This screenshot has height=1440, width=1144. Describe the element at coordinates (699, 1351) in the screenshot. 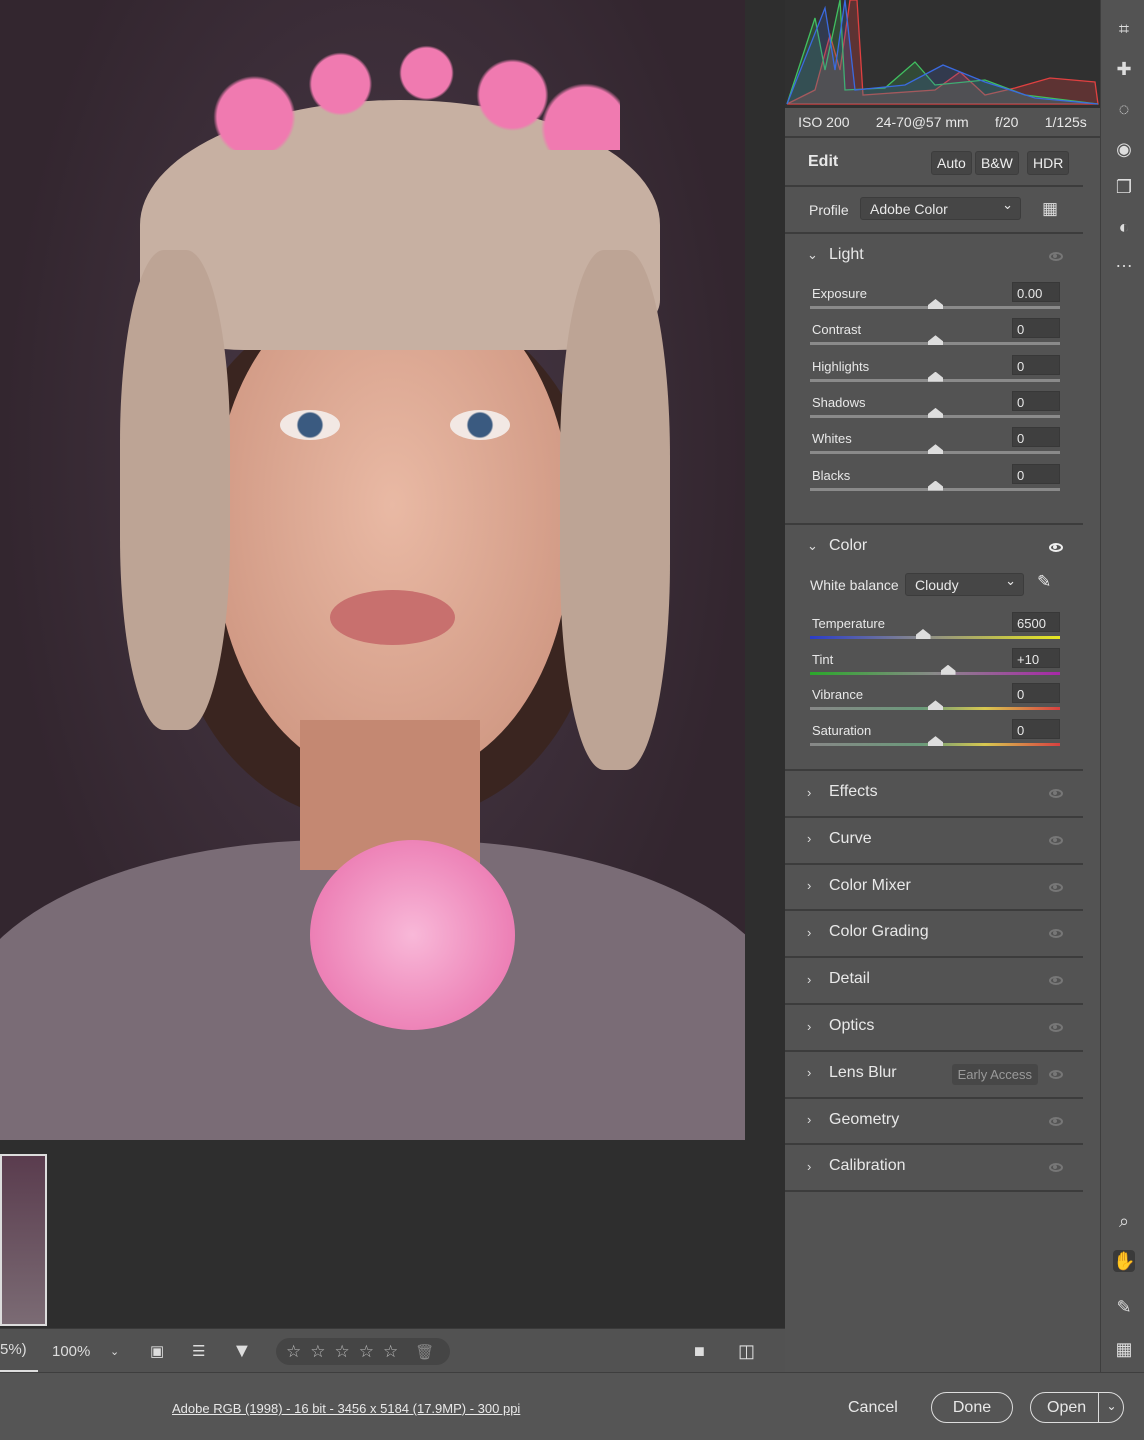

I see `single-view-icon: ■` at that location.